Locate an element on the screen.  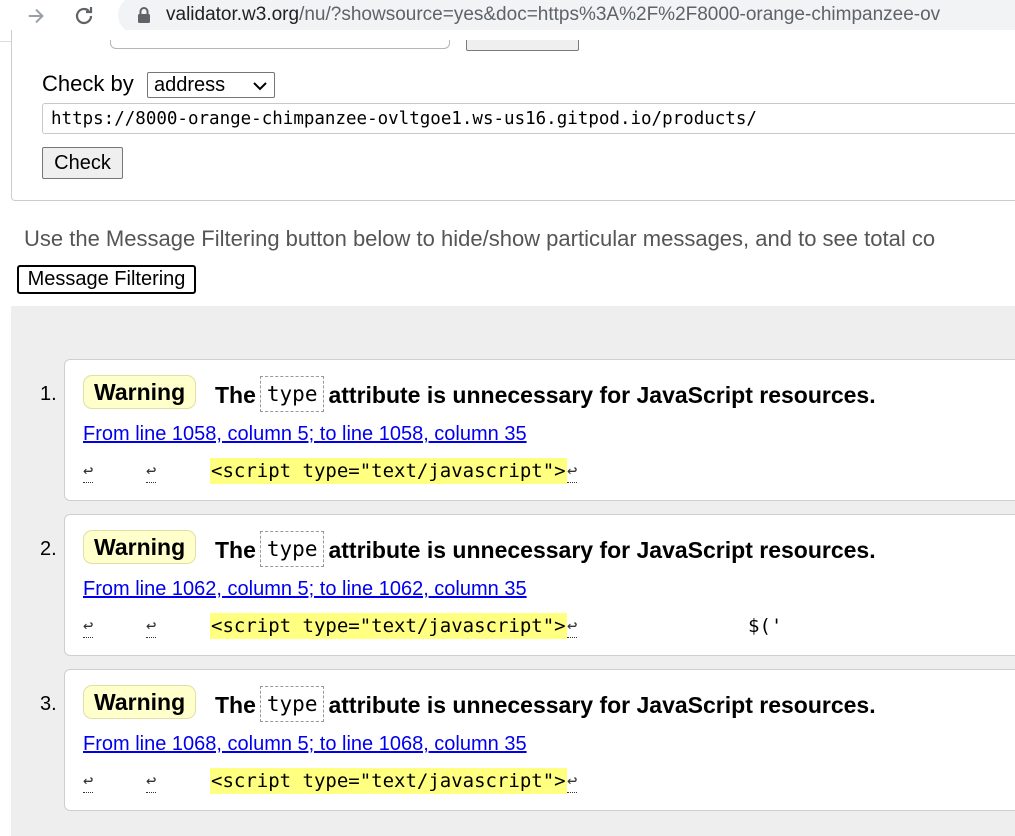
checkby-select: address is located at coordinates (211, 85).